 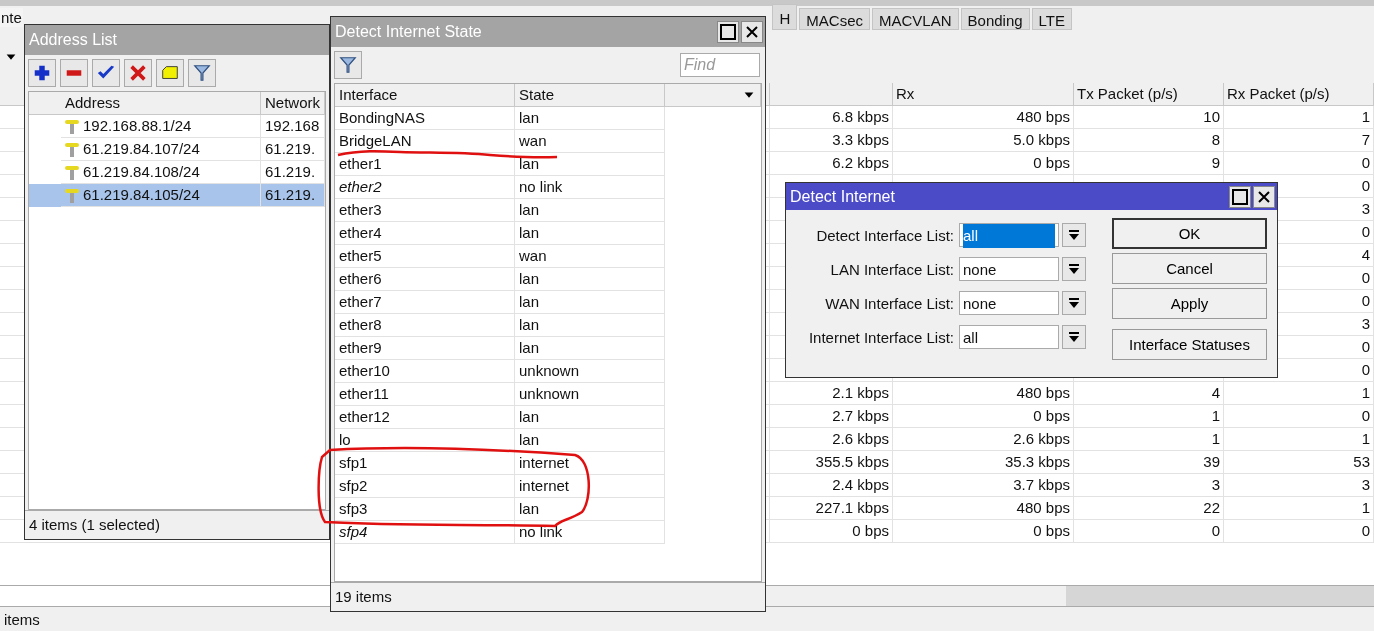 What do you see at coordinates (425, 463) in the screenshot?
I see `table-cell: sfp1` at bounding box center [425, 463].